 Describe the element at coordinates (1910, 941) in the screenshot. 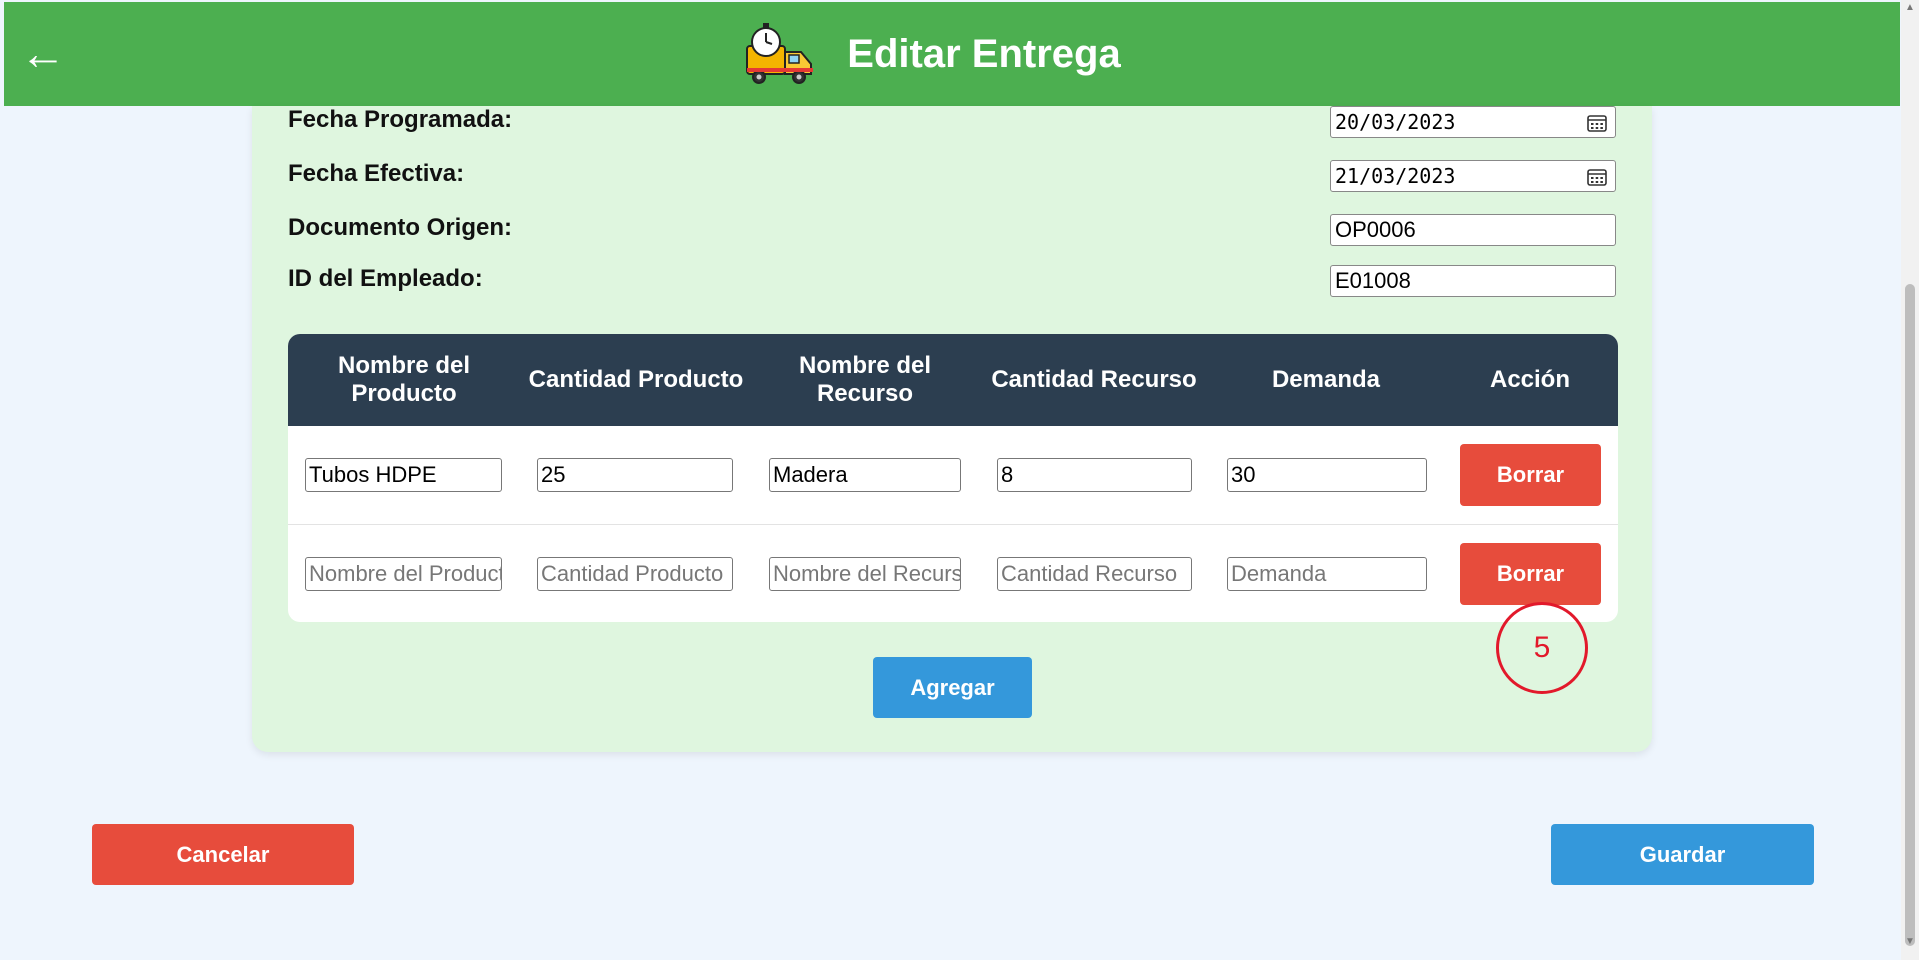

I see `scroll-down-icon: ▼` at that location.